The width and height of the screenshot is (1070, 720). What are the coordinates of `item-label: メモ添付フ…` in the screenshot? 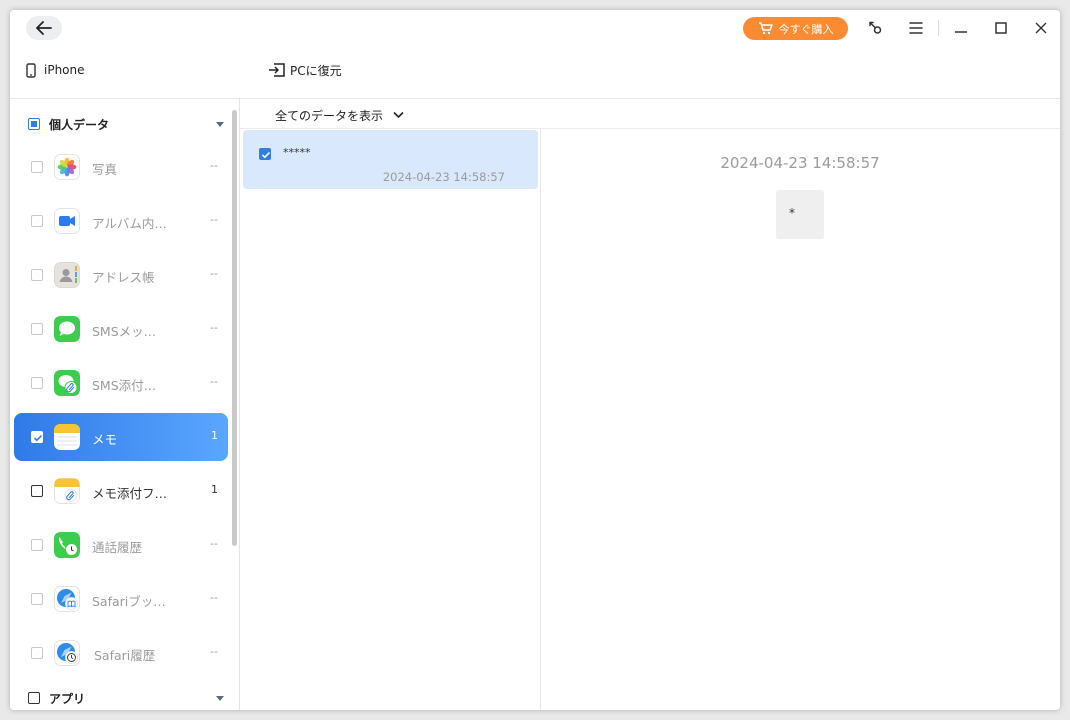 It's located at (130, 493).